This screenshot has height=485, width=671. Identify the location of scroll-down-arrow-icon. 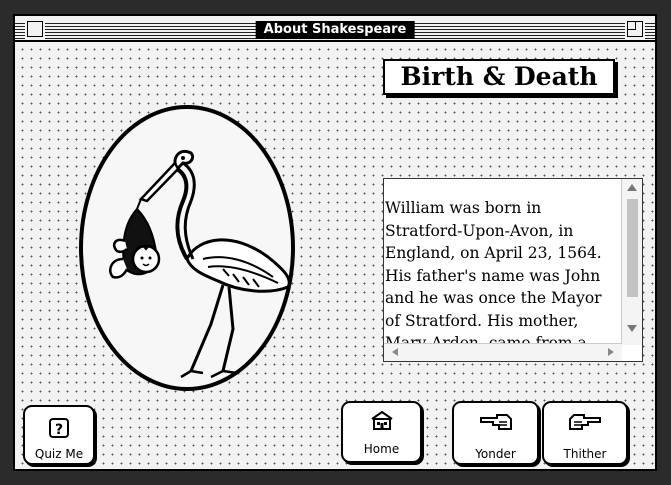
(632, 328).